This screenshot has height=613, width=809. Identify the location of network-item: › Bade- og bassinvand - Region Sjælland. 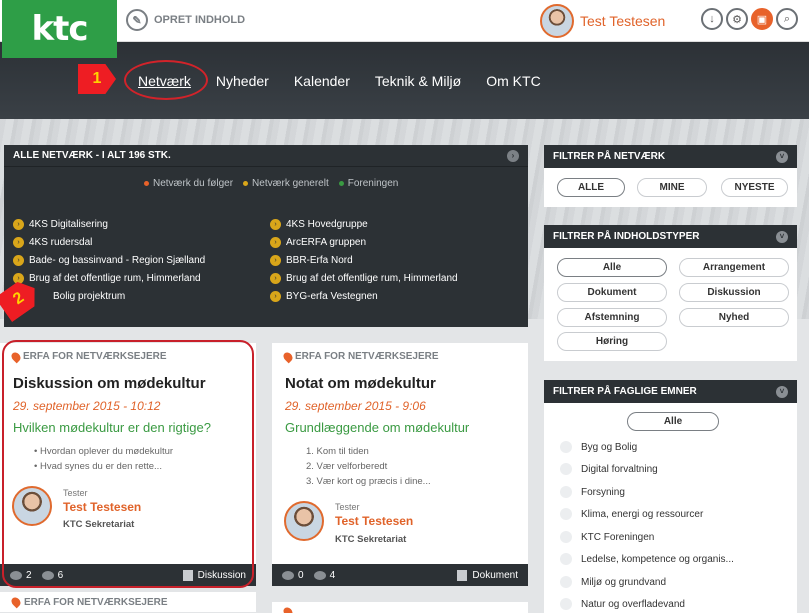
(109, 260).